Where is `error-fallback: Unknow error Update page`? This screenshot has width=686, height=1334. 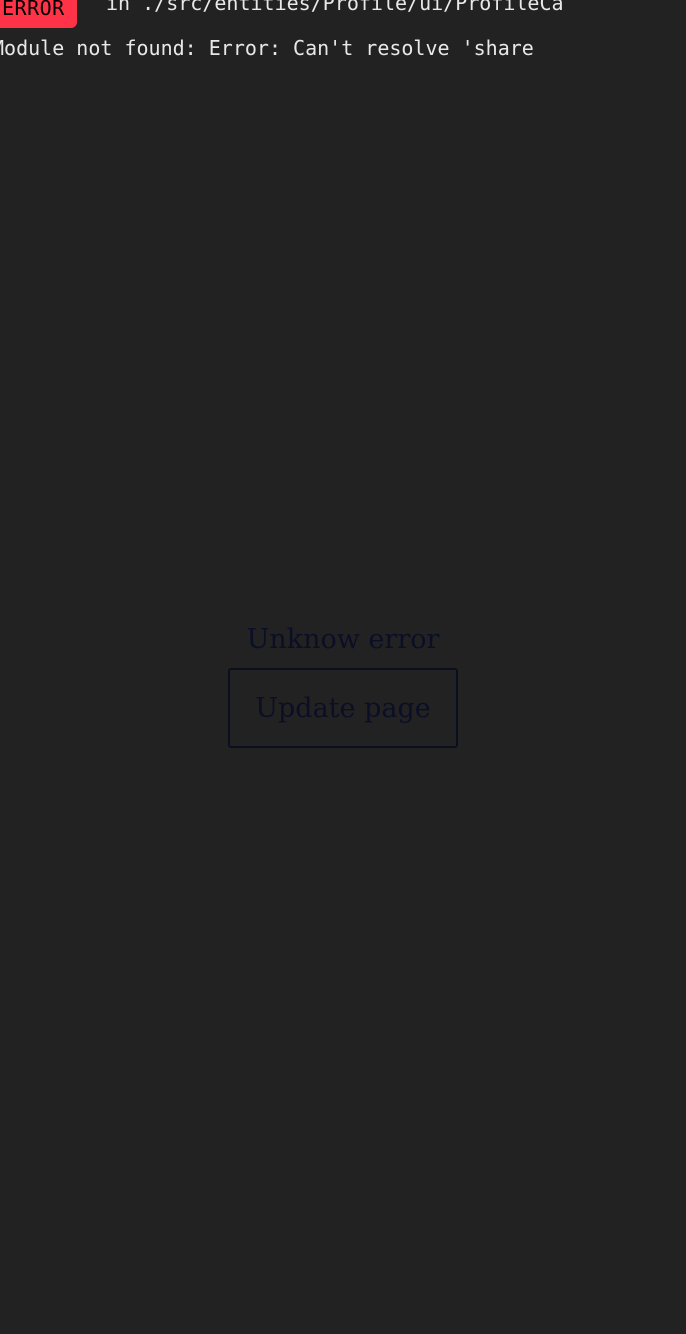
error-fallback: Unknow error Update page is located at coordinates (343, 684).